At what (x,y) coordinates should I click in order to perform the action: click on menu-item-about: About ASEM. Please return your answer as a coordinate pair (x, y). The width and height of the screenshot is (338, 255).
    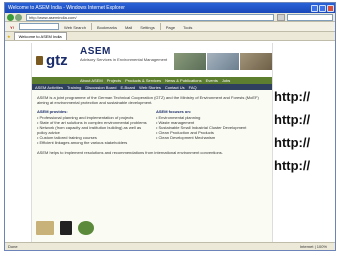
    Looking at the image, I should click on (91, 80).